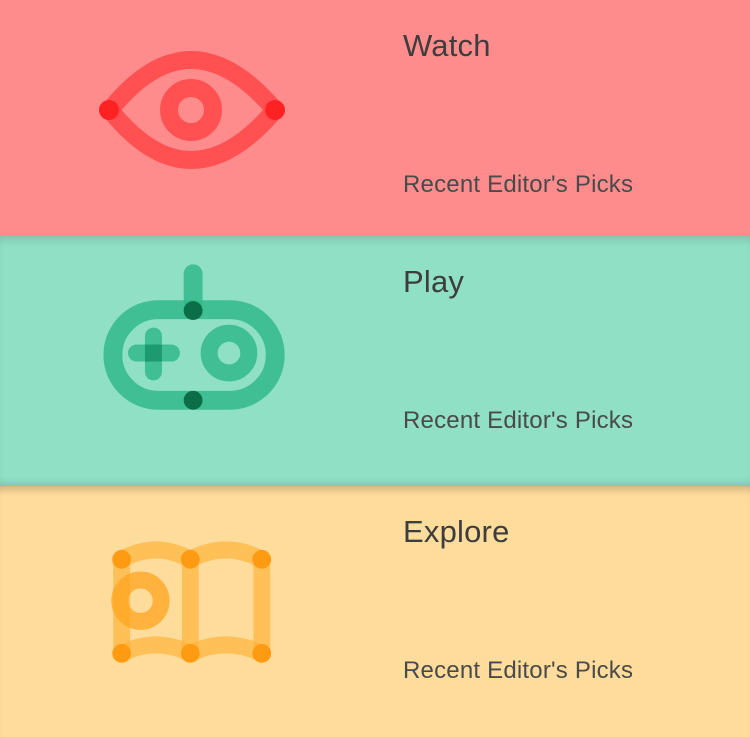  Describe the element at coordinates (192, 110) in the screenshot. I see `eye-icon` at that location.